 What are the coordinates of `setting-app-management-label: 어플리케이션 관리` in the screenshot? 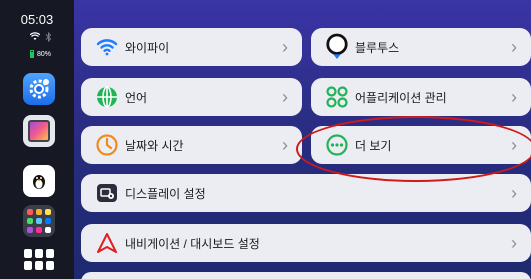 It's located at (401, 97).